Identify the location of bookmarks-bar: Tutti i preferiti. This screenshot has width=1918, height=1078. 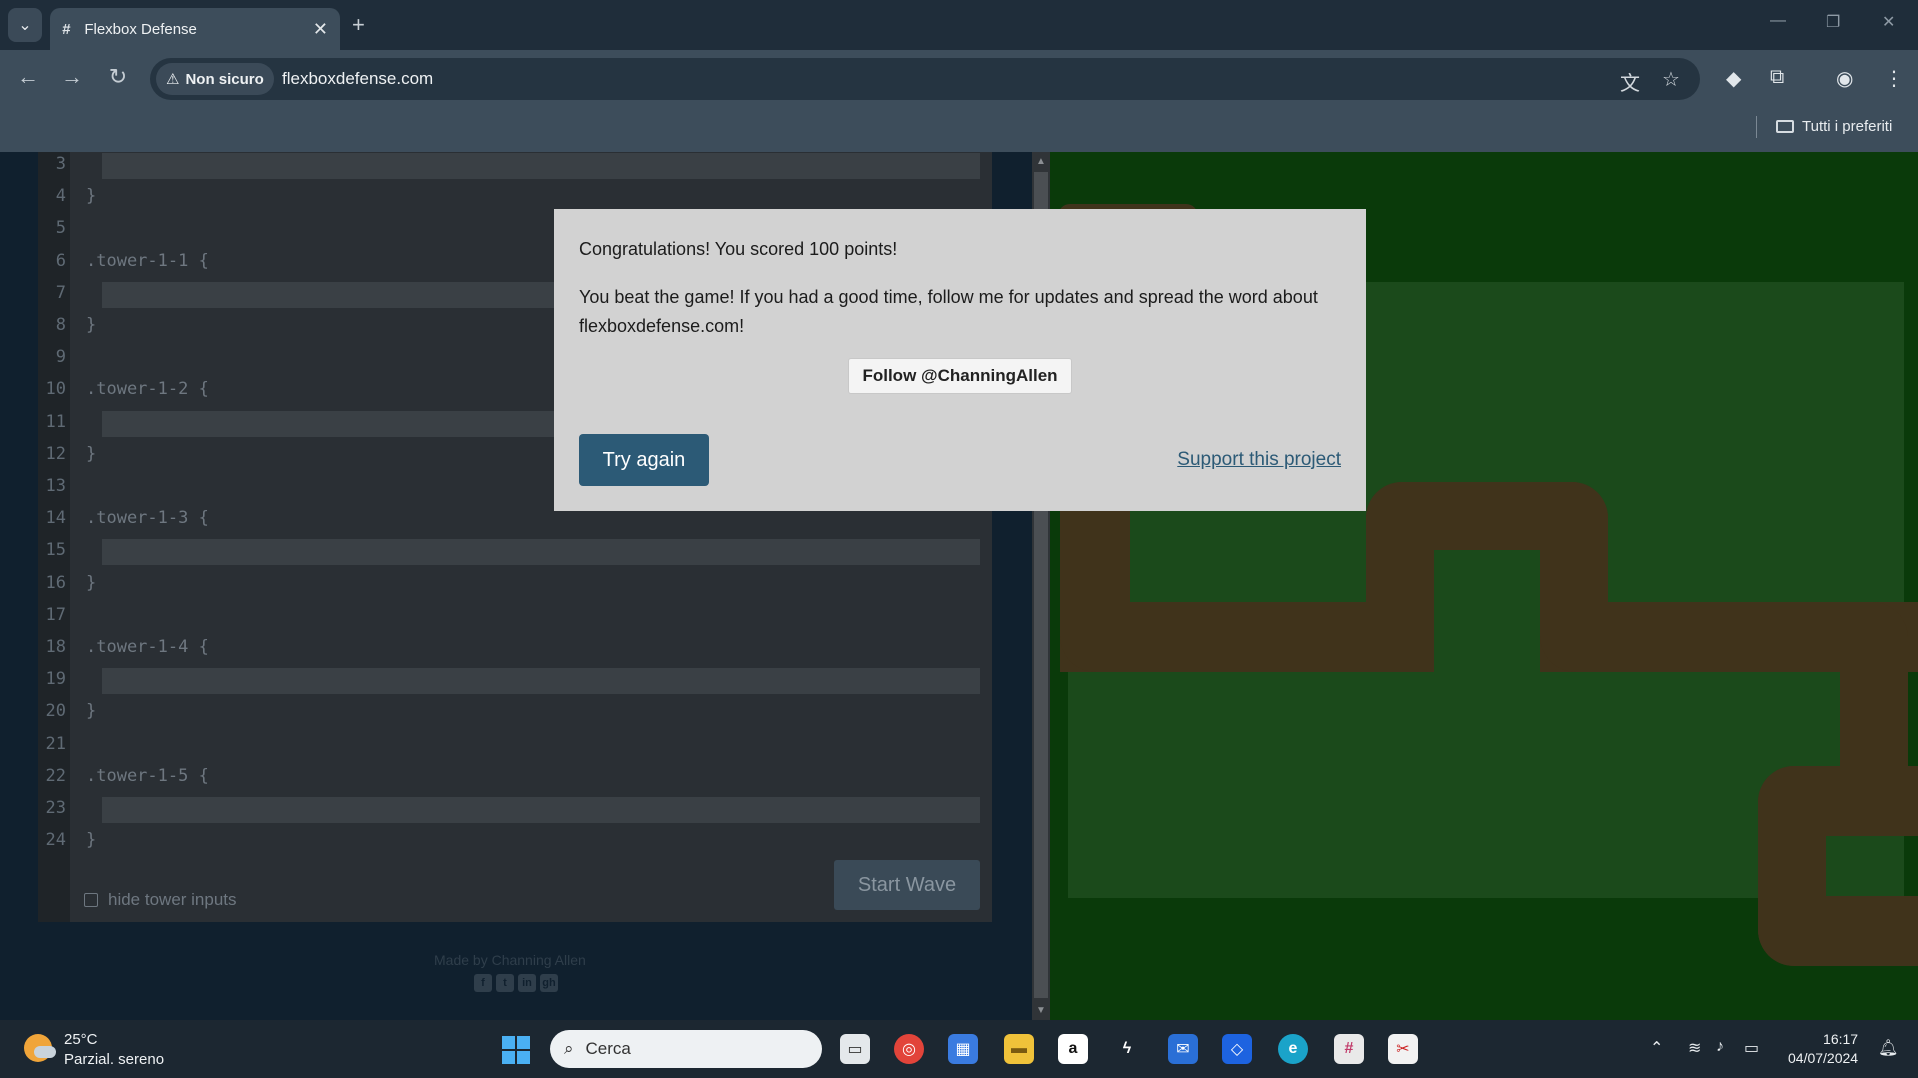
(959, 129).